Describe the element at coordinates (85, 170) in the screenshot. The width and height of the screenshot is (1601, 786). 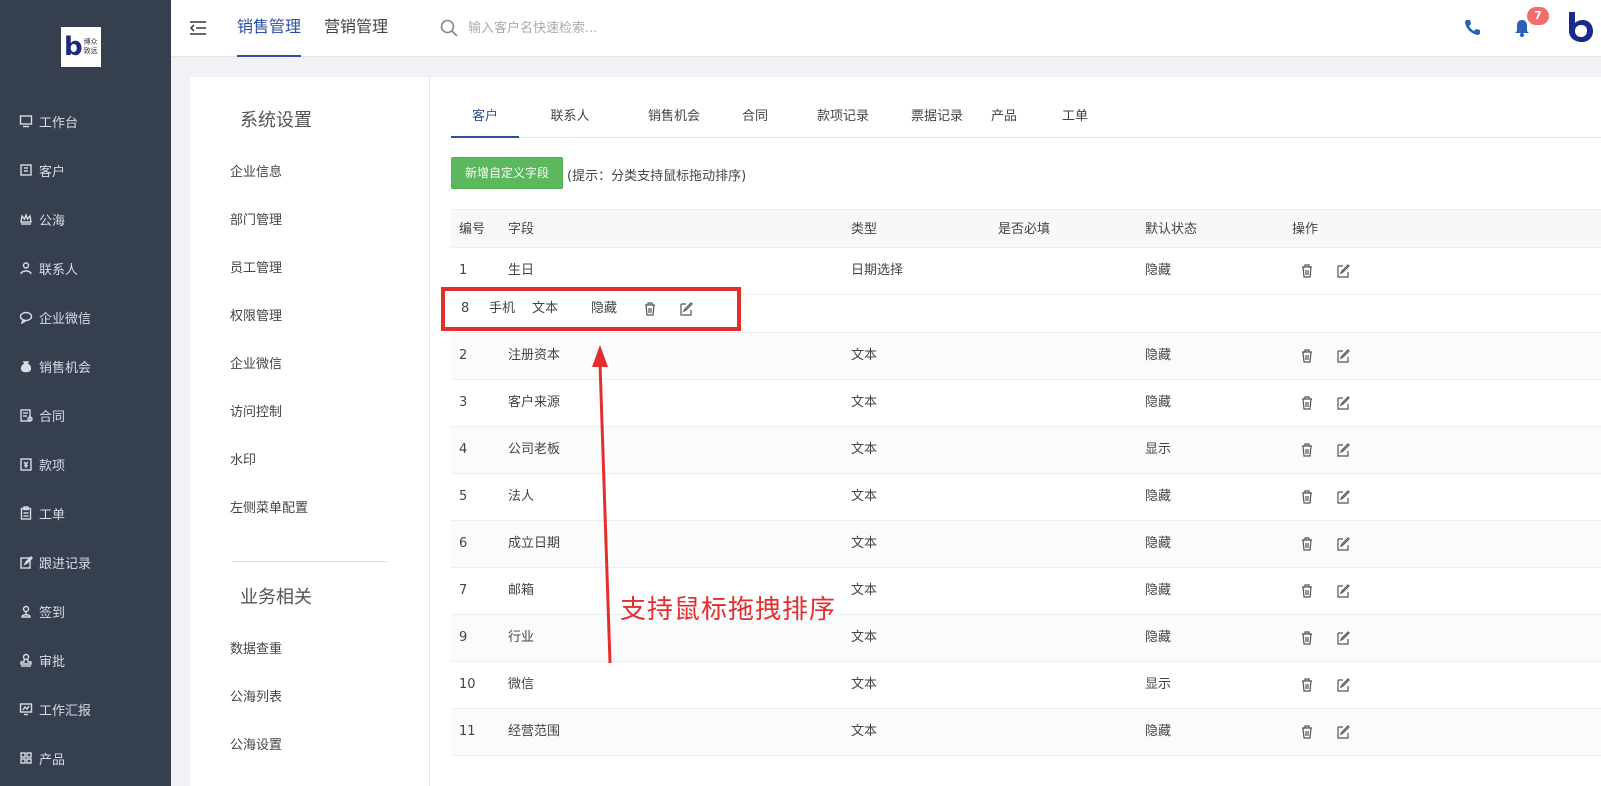
I see `sidebar-item-1: 客户` at that location.